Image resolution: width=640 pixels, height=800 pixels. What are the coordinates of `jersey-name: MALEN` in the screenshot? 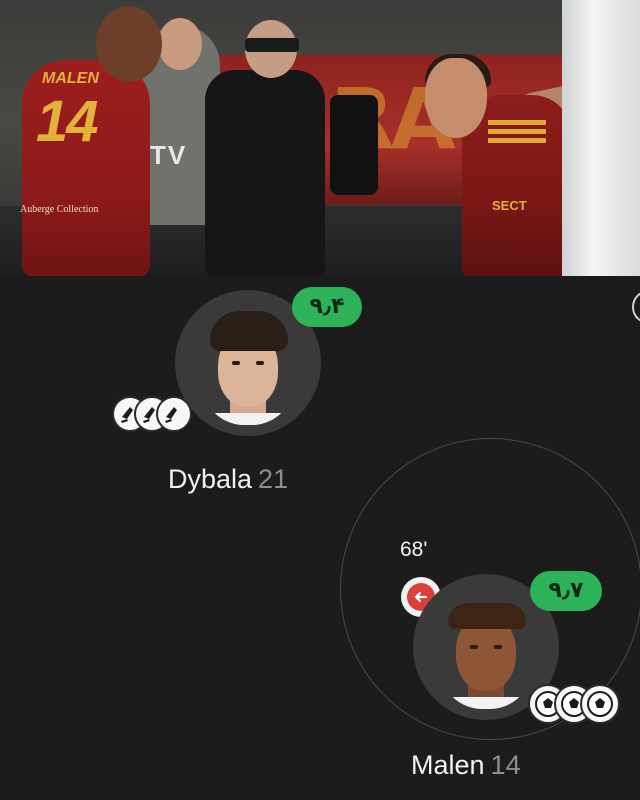 It's located at (70, 78).